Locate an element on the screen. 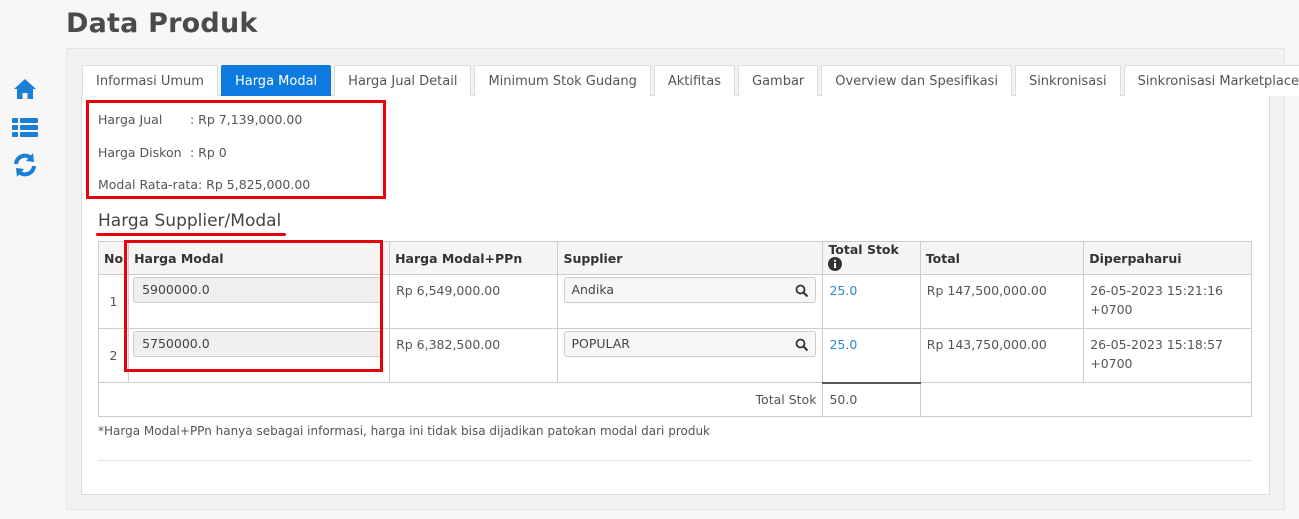  cell-harga-ppn: Rp 6,382,500.00 is located at coordinates (474, 355).